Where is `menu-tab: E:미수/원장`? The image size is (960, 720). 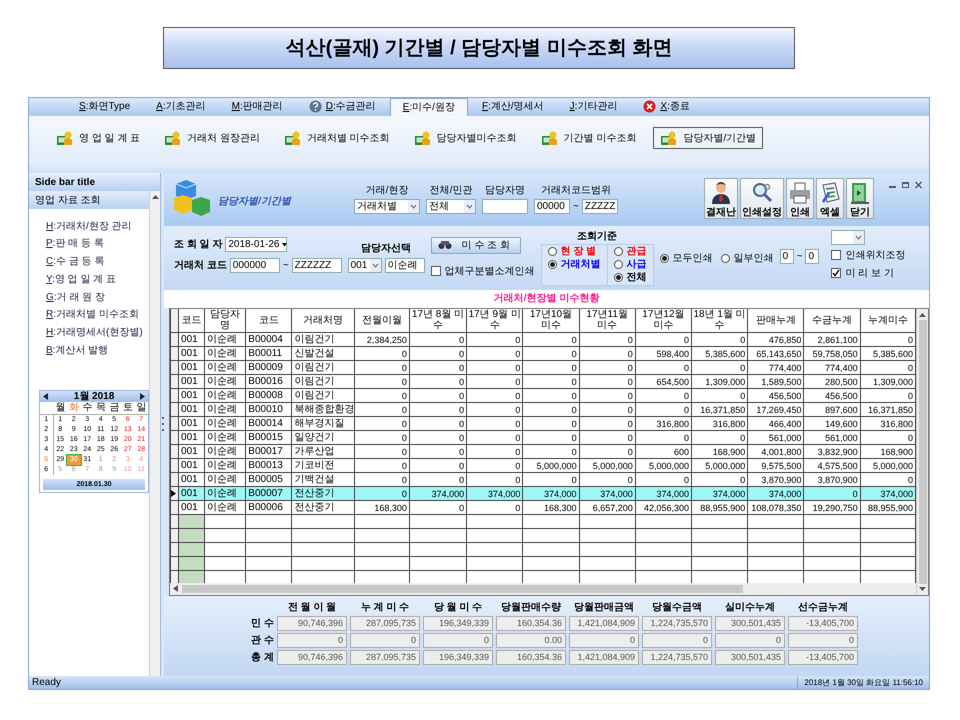 menu-tab: E:미수/원장 is located at coordinates (429, 107).